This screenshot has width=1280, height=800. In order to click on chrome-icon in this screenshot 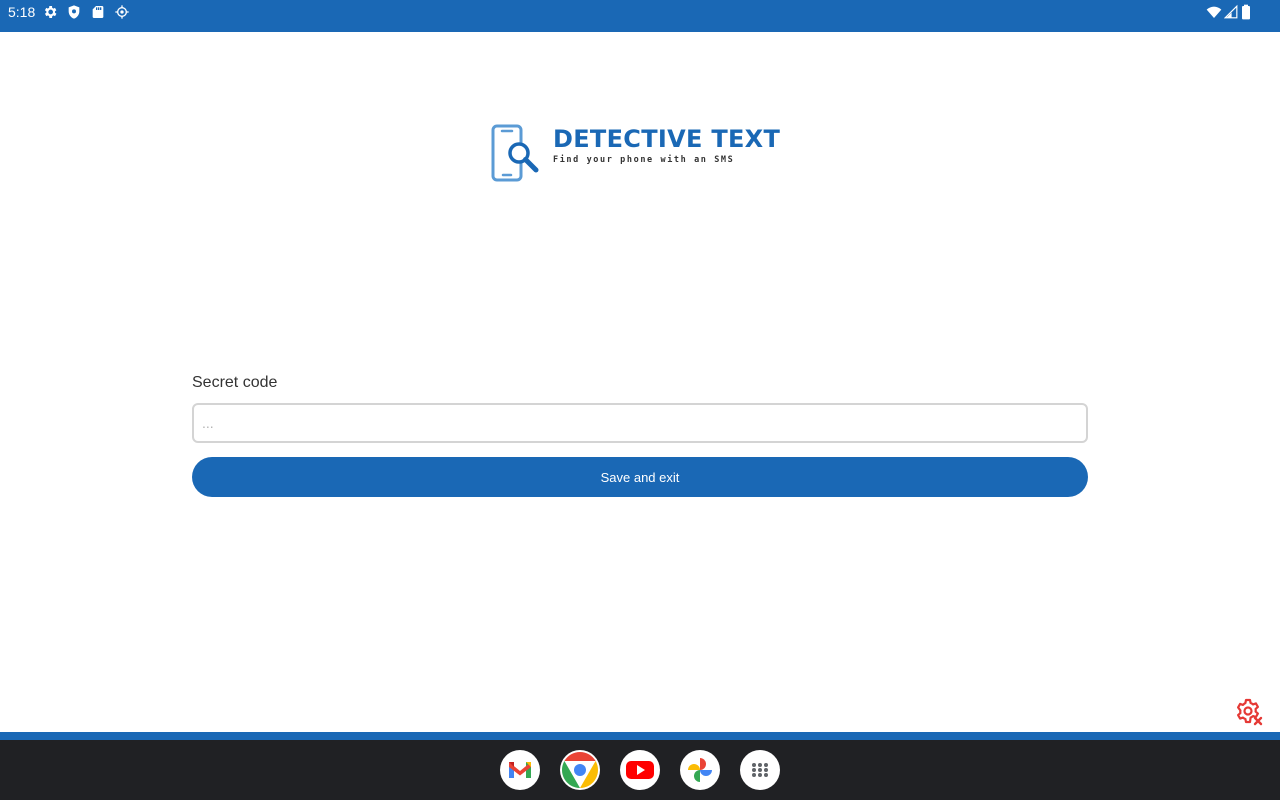, I will do `click(580, 770)`.